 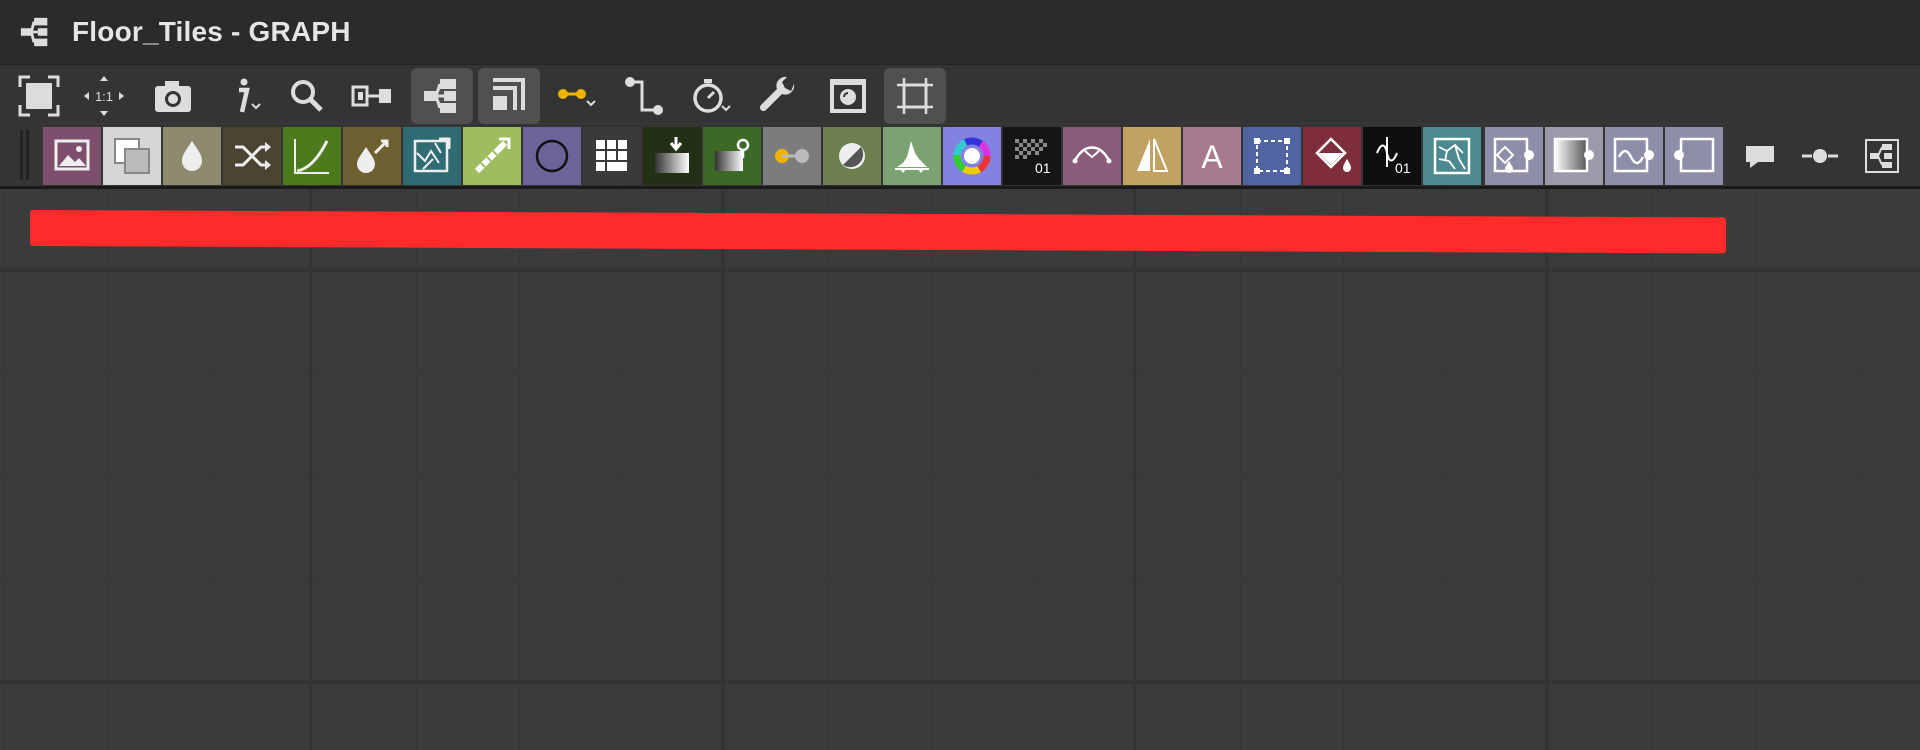 I want to click on shuffle-node-icon, so click(x=252, y=156).